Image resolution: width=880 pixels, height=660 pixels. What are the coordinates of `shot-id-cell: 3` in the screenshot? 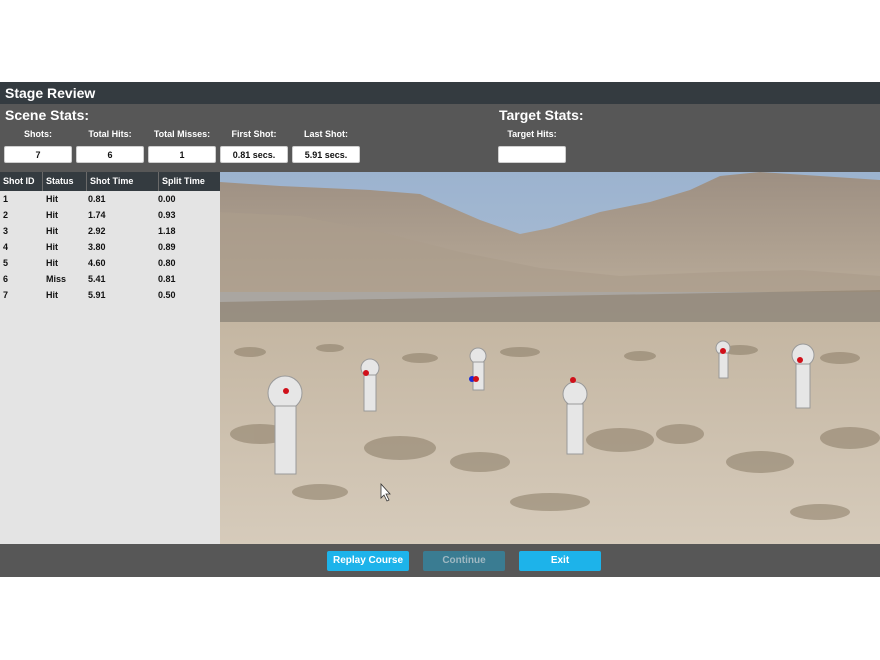 It's located at (6, 231).